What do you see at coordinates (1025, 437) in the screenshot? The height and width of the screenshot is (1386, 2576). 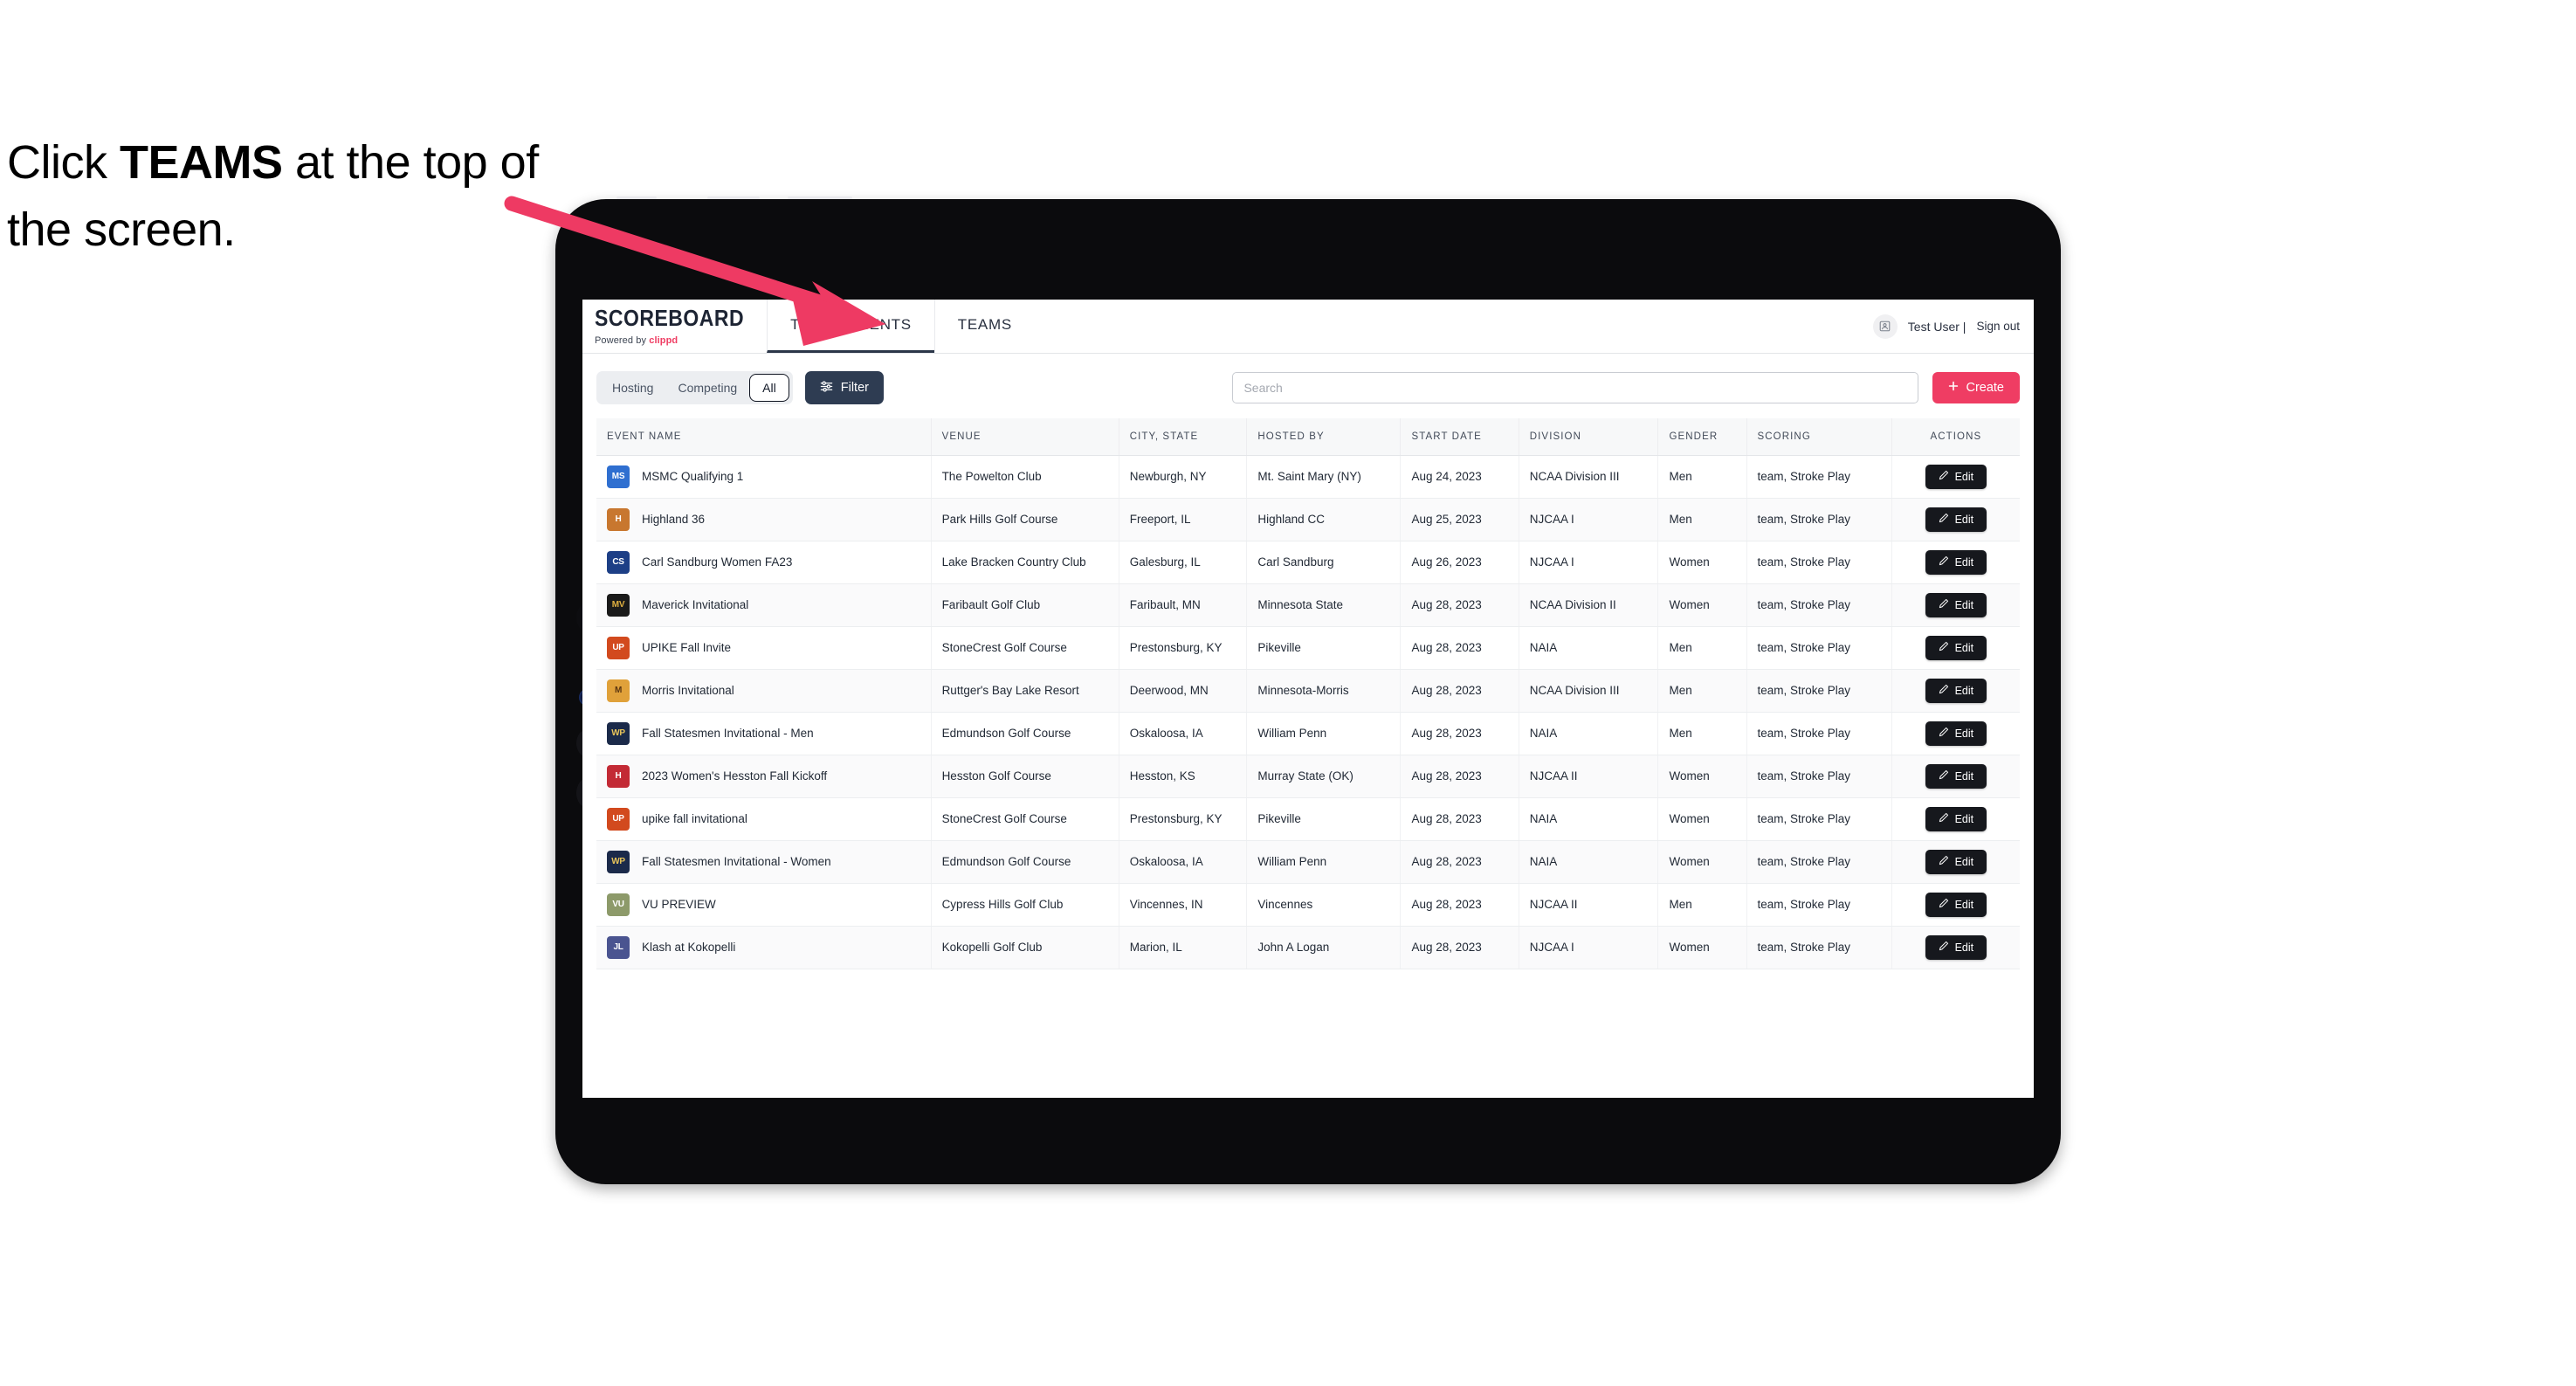 I see `column-header-venue: VENUE` at bounding box center [1025, 437].